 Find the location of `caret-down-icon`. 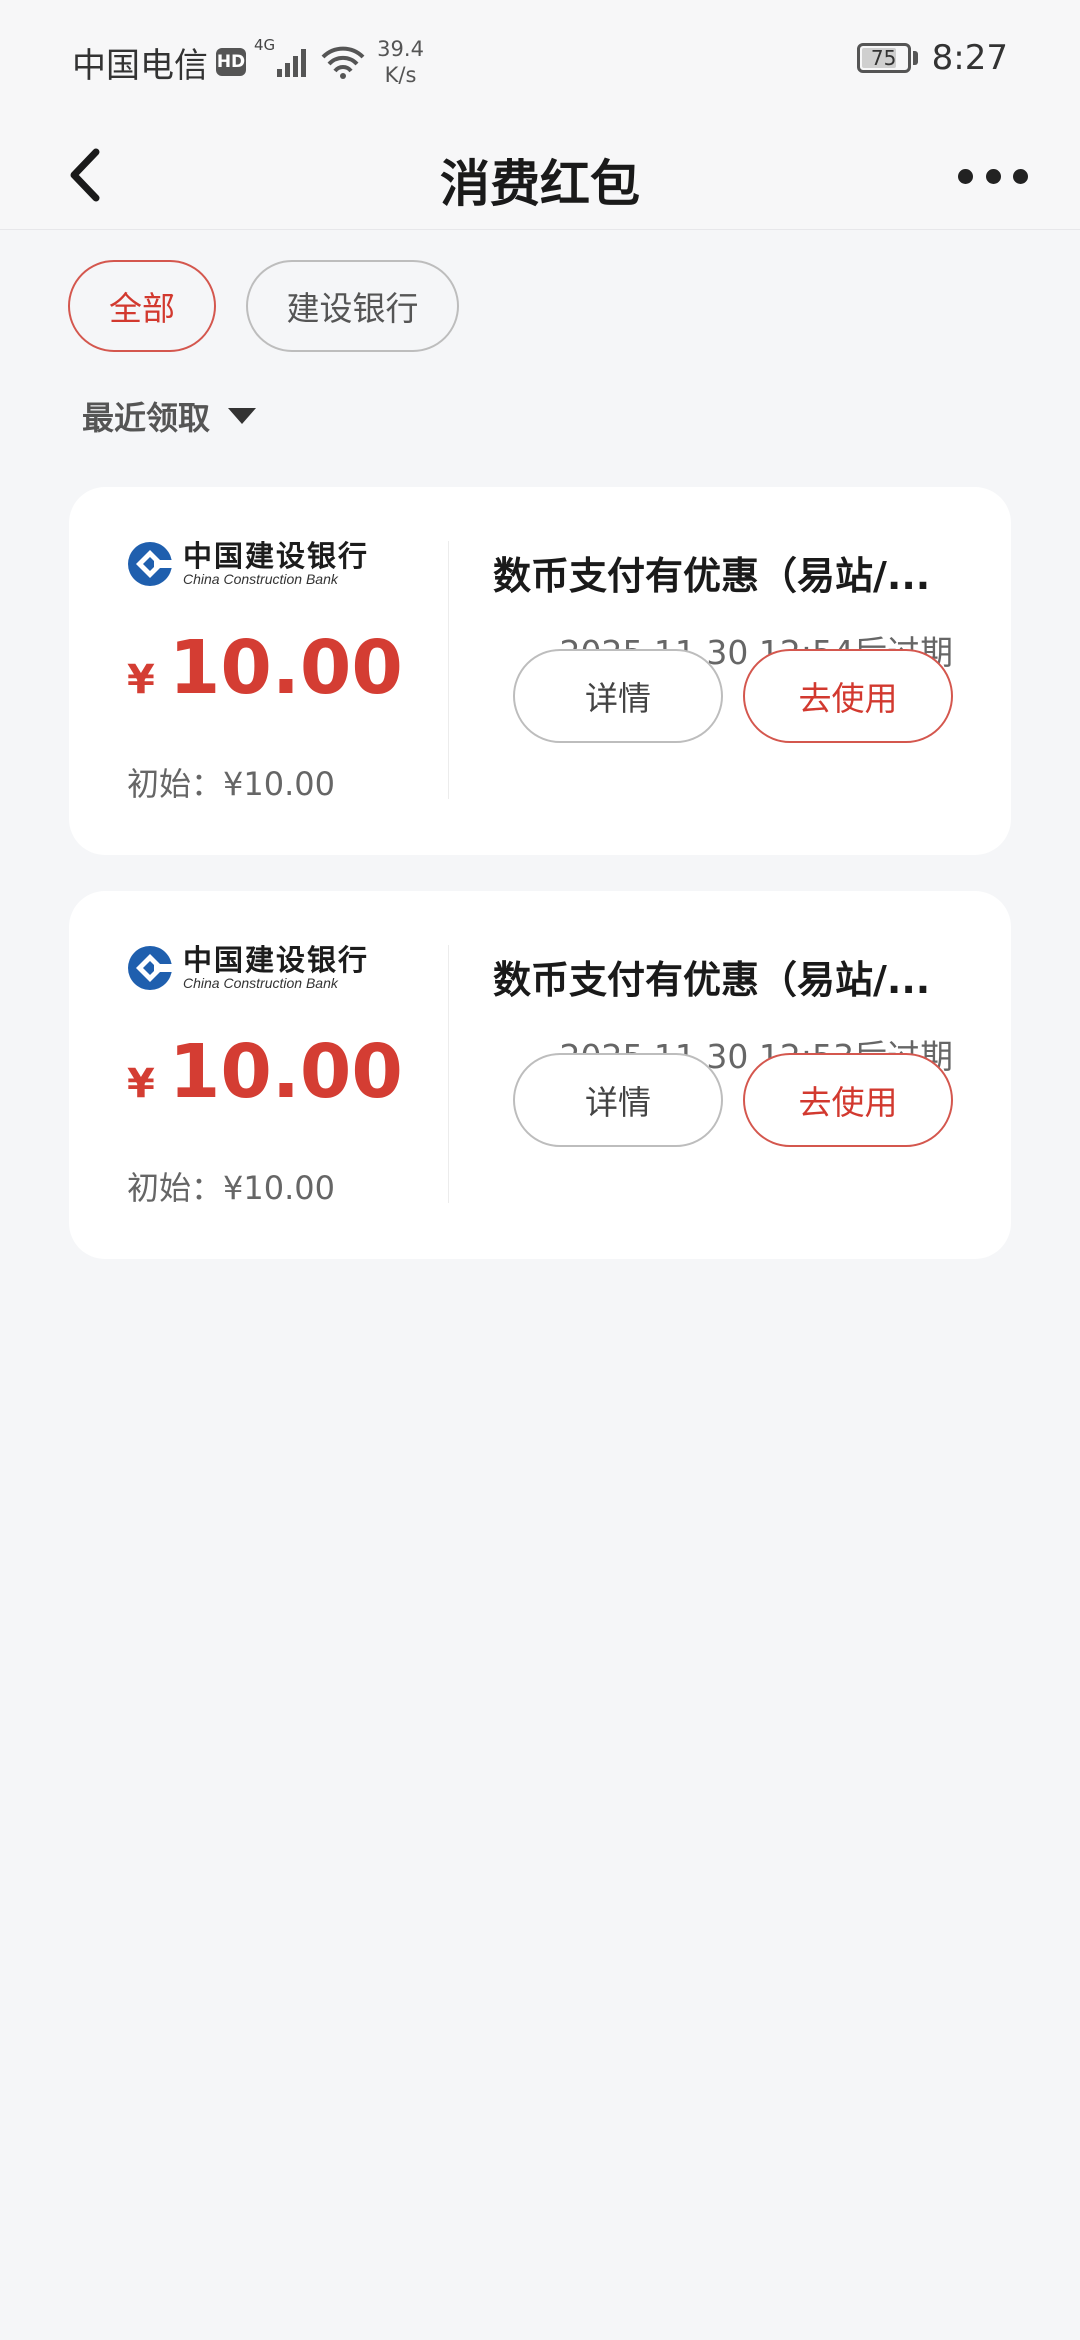

caret-down-icon is located at coordinates (242, 416).